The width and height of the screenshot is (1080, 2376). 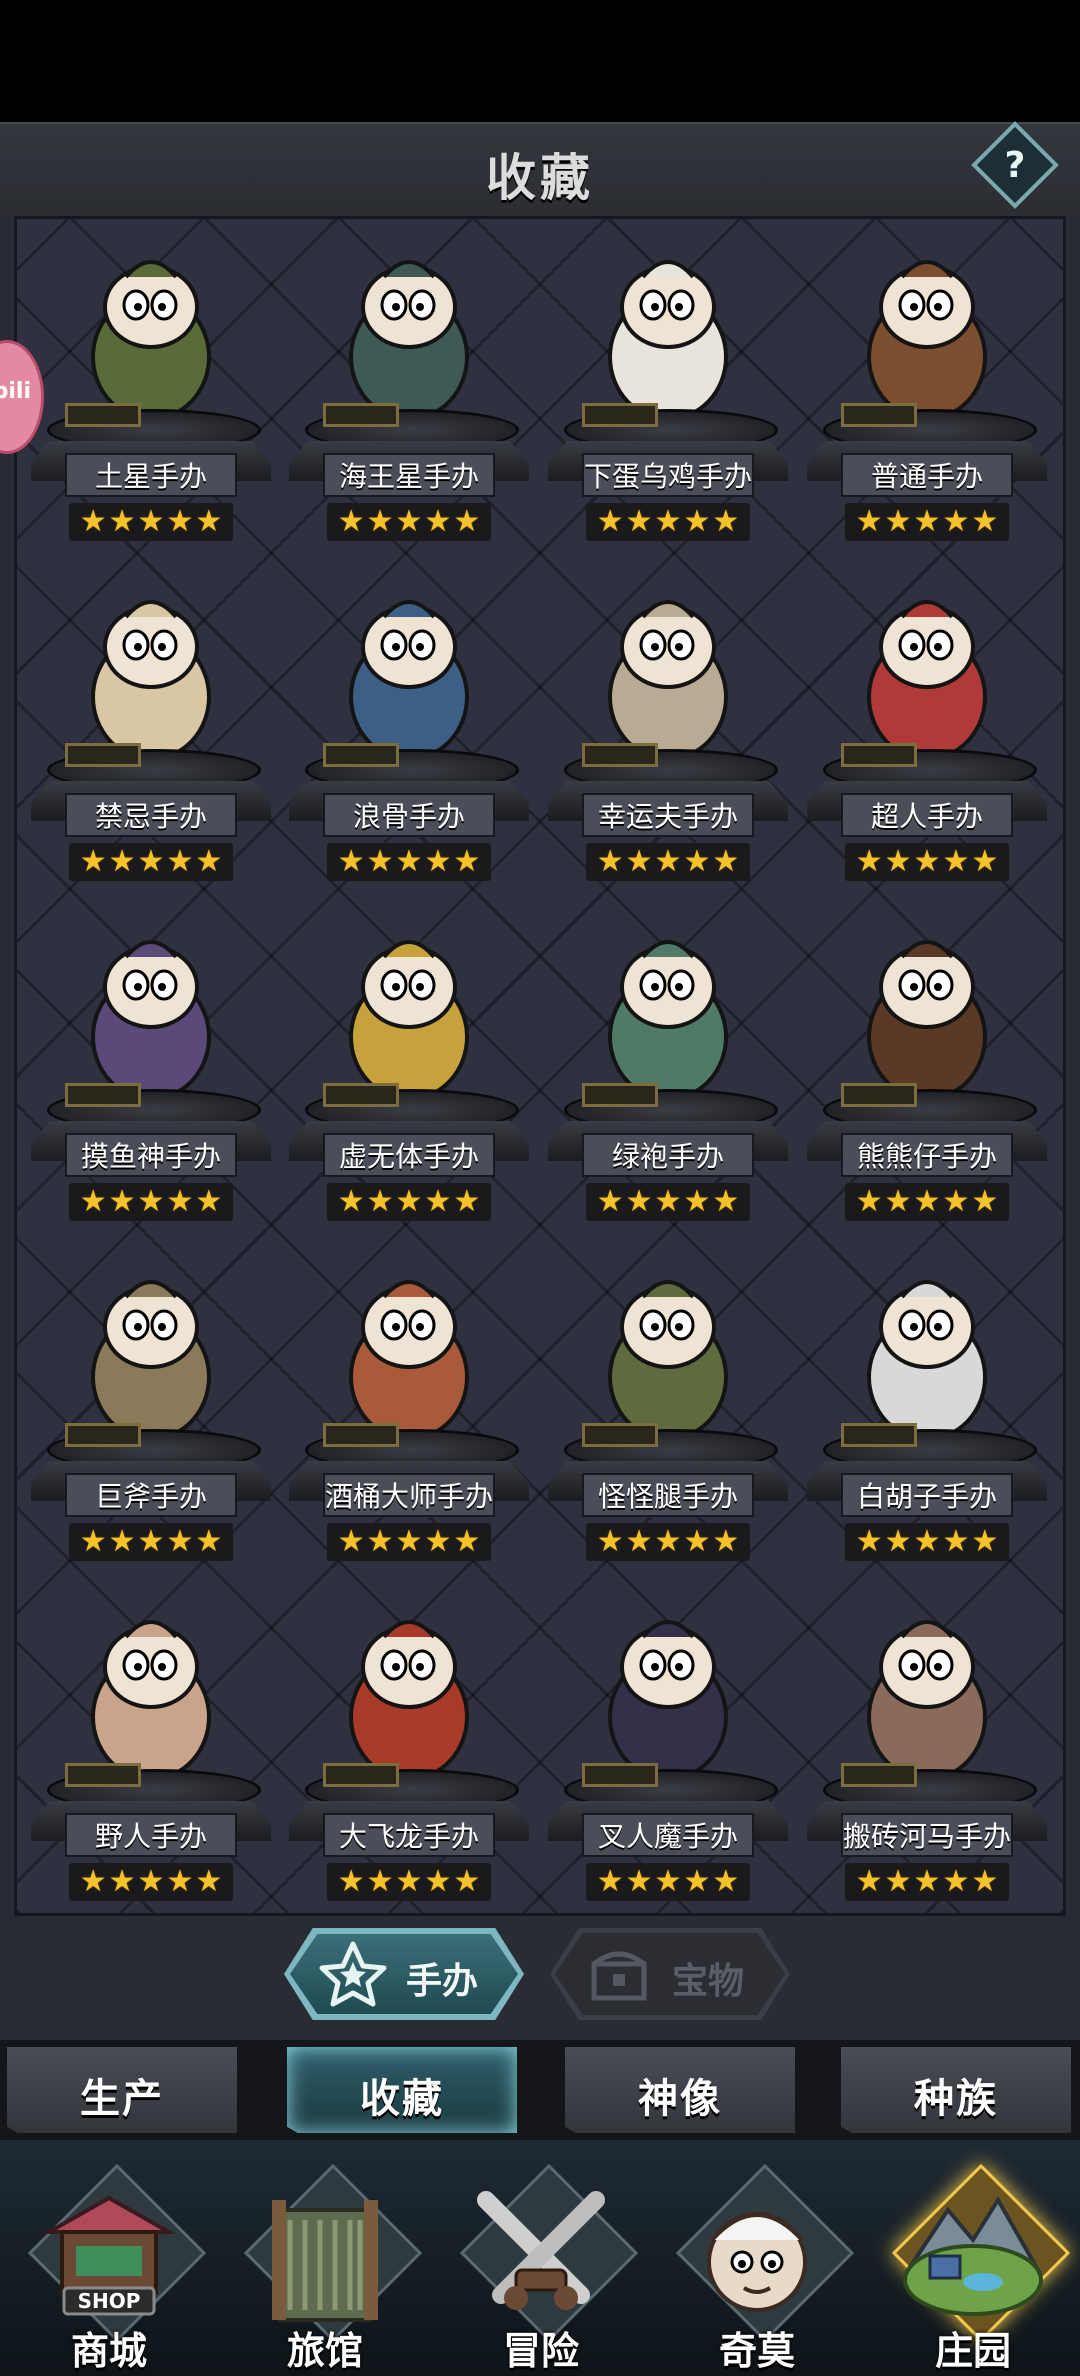 I want to click on tab-collection: 收藏, so click(x=402, y=2090).